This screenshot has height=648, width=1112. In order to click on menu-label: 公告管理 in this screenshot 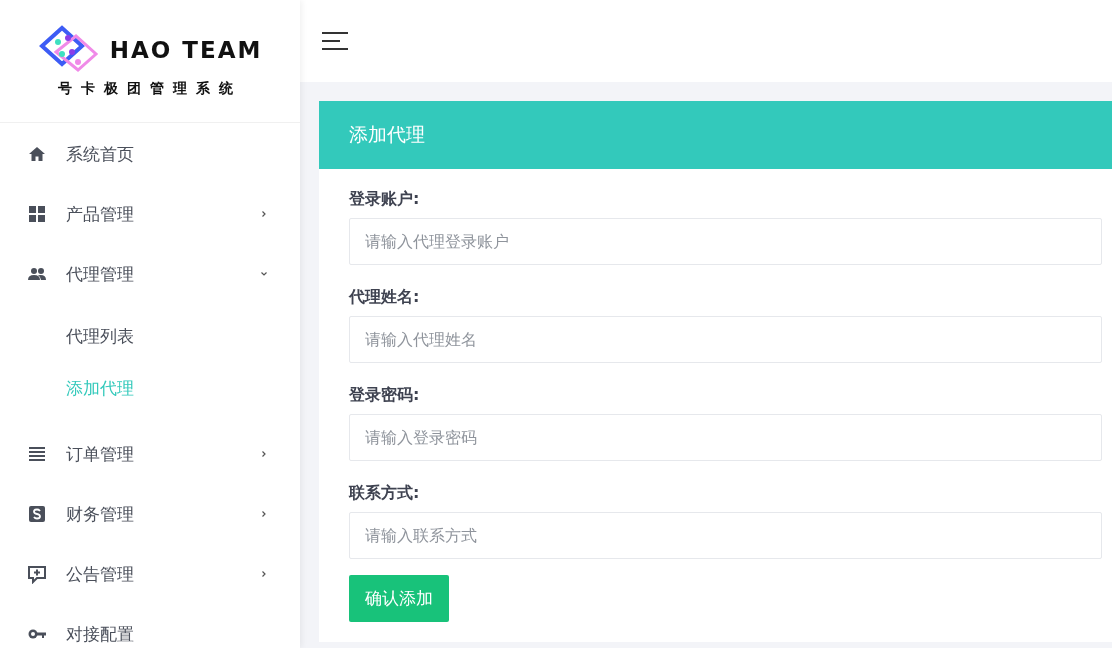, I will do `click(100, 574)`.